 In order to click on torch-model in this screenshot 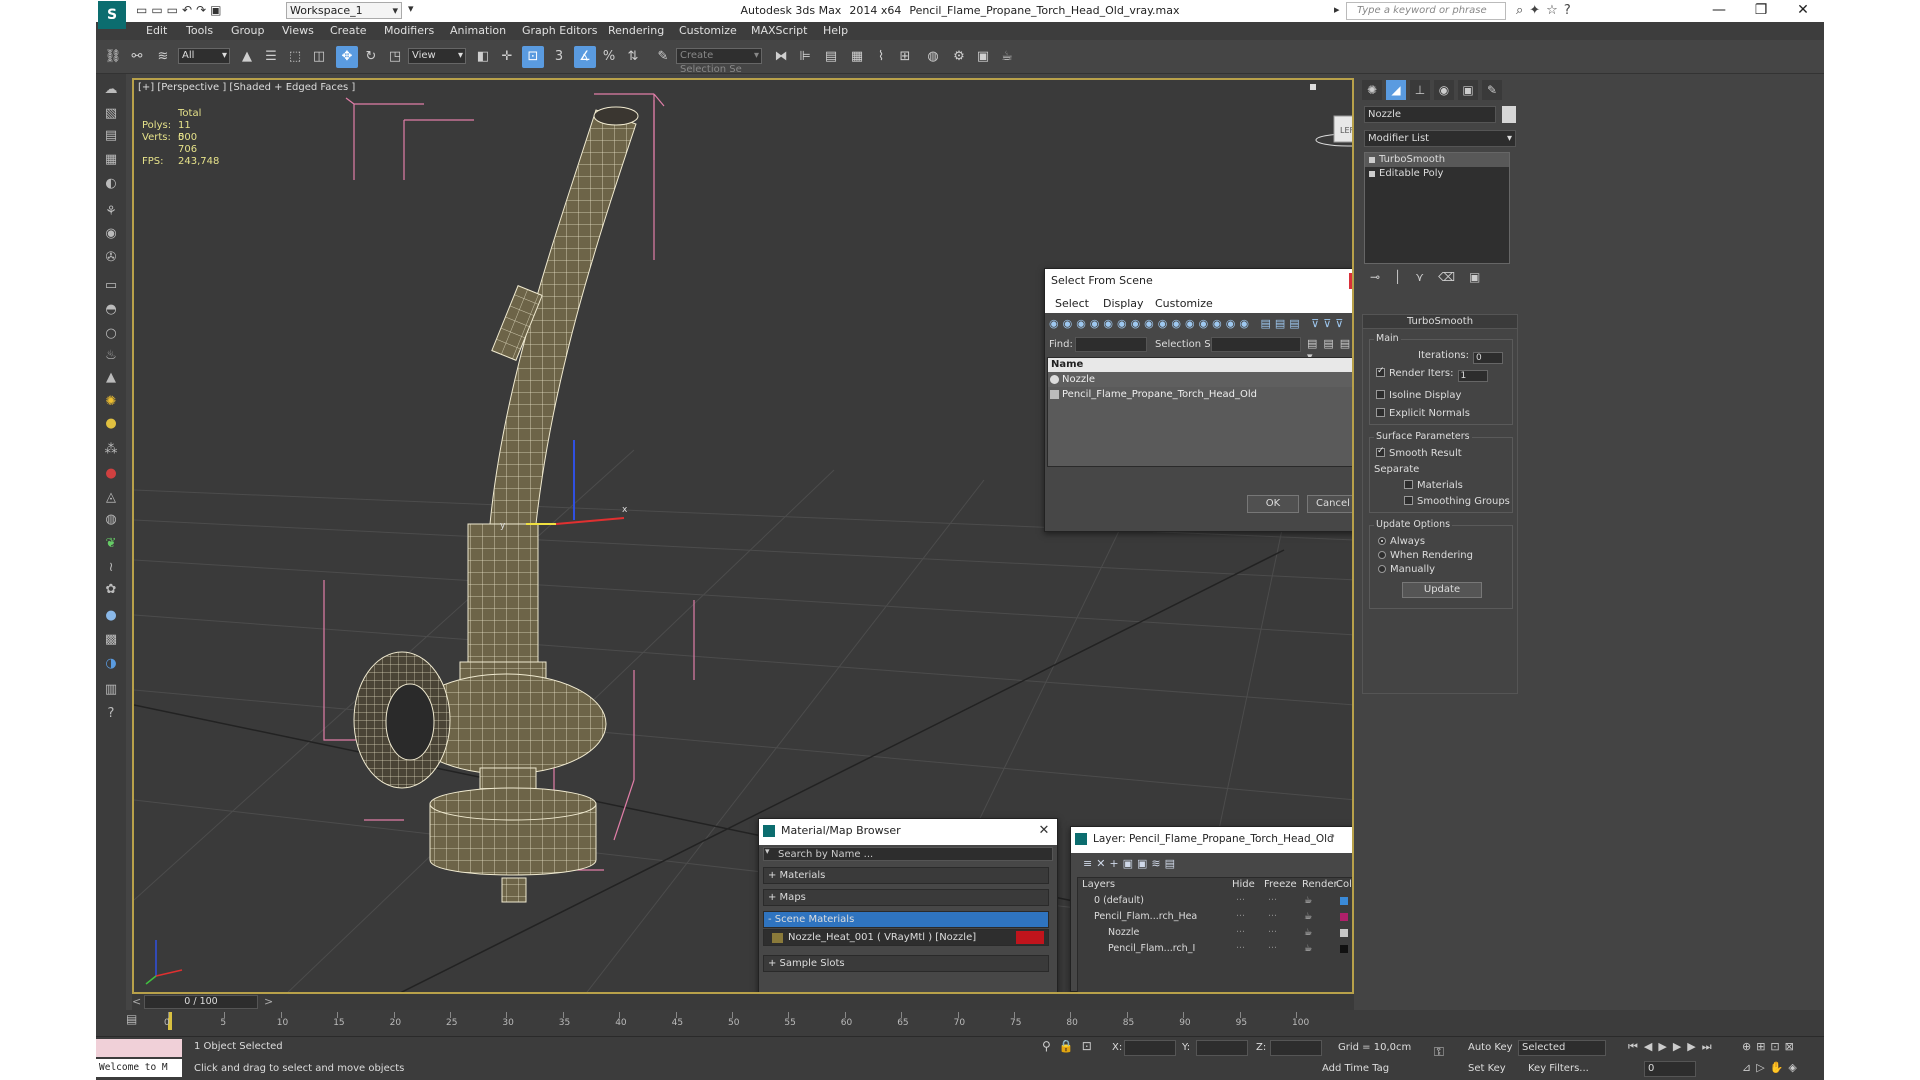, I will do `click(496, 504)`.